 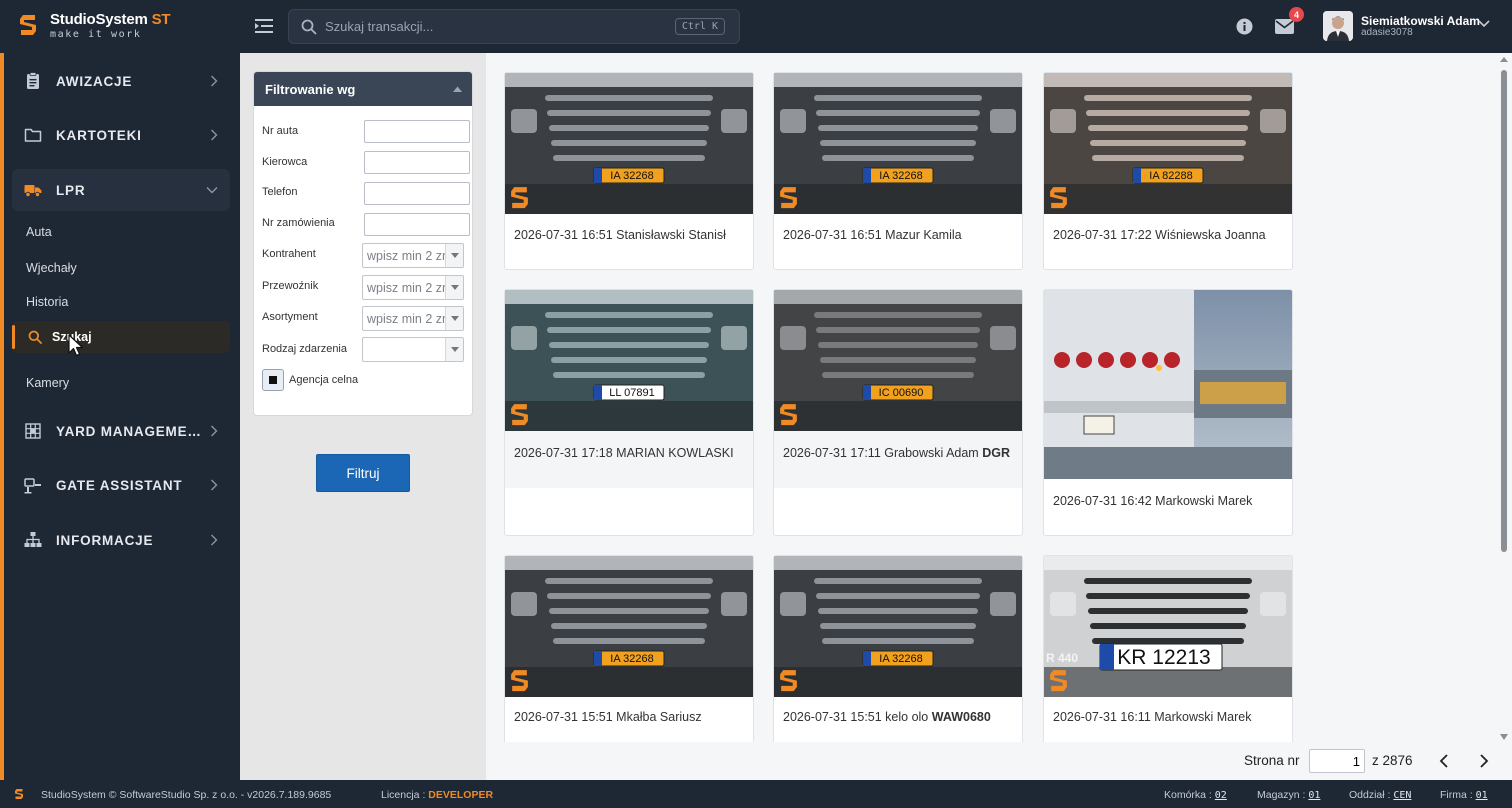 What do you see at coordinates (461, 795) in the screenshot?
I see `license-value: DEVELOPER` at bounding box center [461, 795].